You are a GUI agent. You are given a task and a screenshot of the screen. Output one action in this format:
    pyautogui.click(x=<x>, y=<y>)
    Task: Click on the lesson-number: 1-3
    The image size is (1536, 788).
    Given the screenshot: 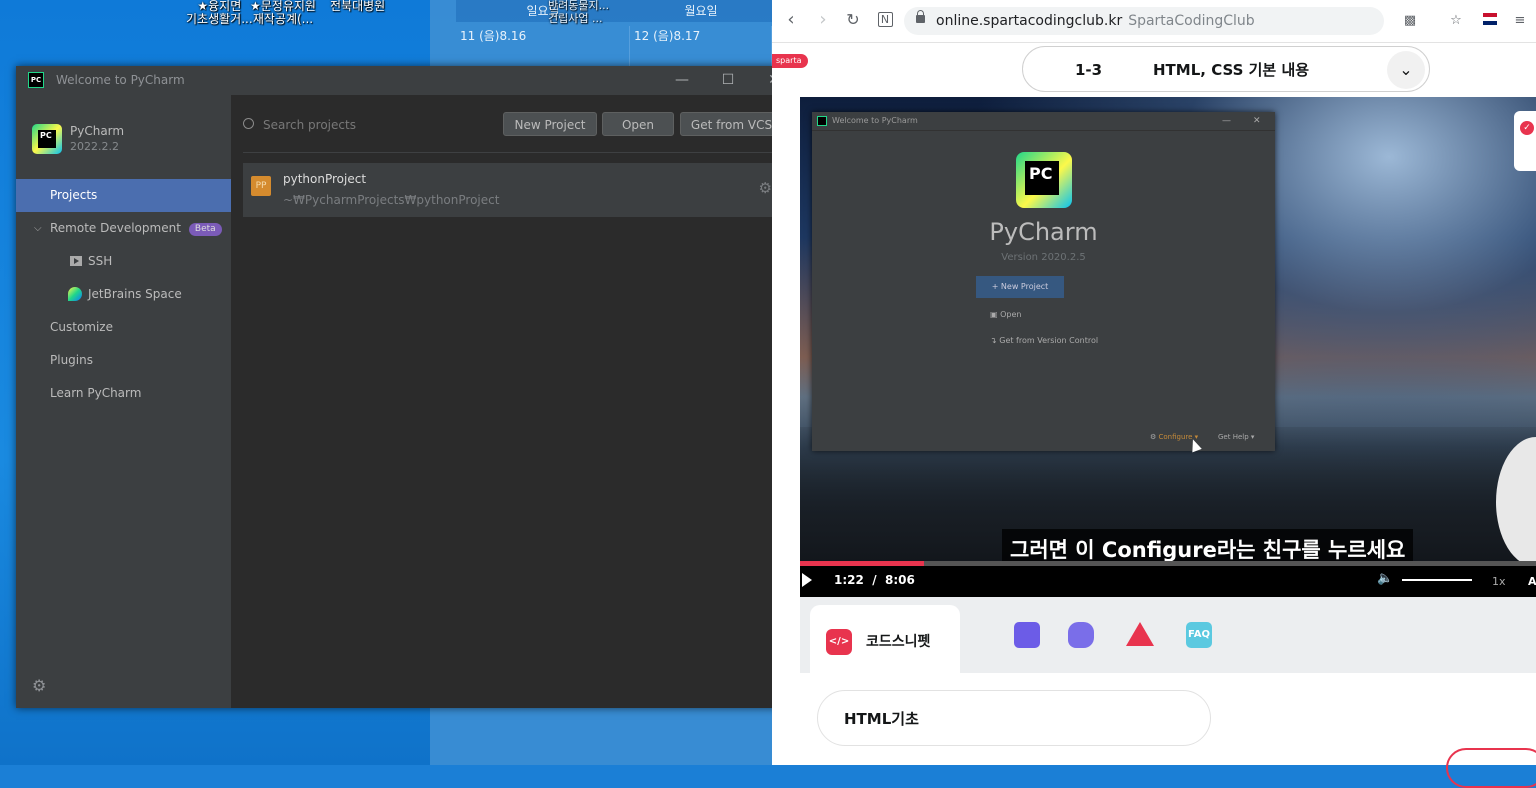 What is the action you would take?
    pyautogui.click(x=1089, y=70)
    